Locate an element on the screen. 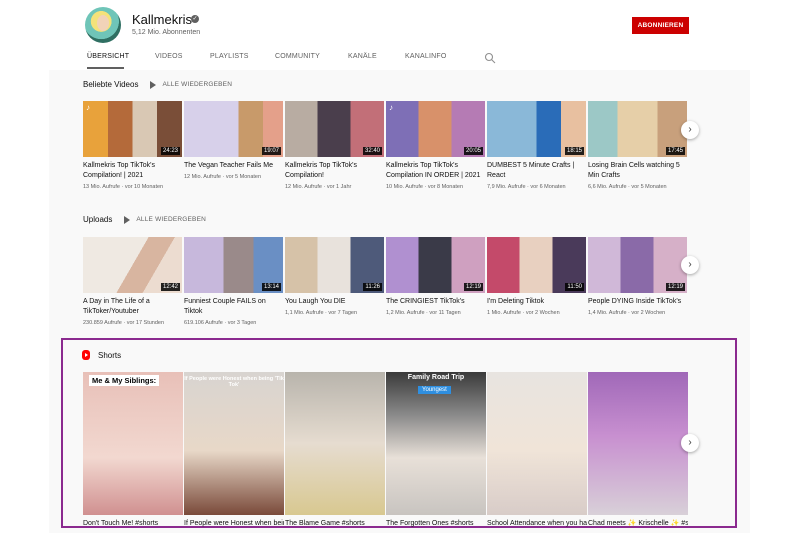 Image resolution: width=800 pixels, height=533 pixels. video-duration: 11:50 is located at coordinates (574, 287).